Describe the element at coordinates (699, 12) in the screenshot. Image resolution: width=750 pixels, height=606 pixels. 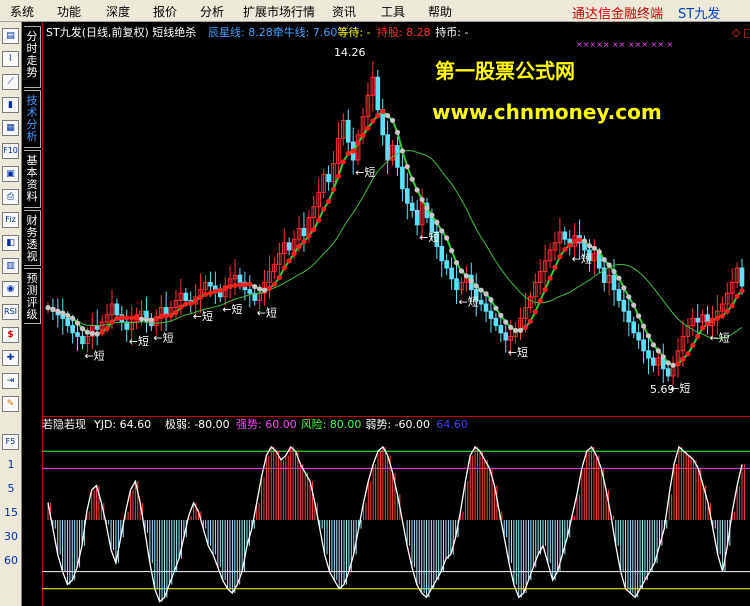
I see `ticker-name: ST九发` at that location.